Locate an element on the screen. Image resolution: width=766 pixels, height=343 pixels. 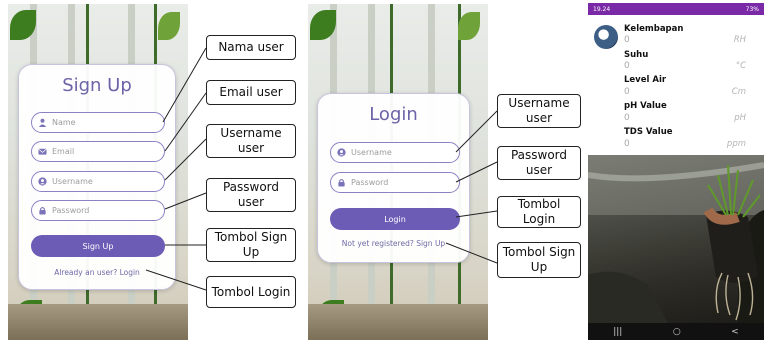
callout-nama-user: Nama user is located at coordinates (251, 47).